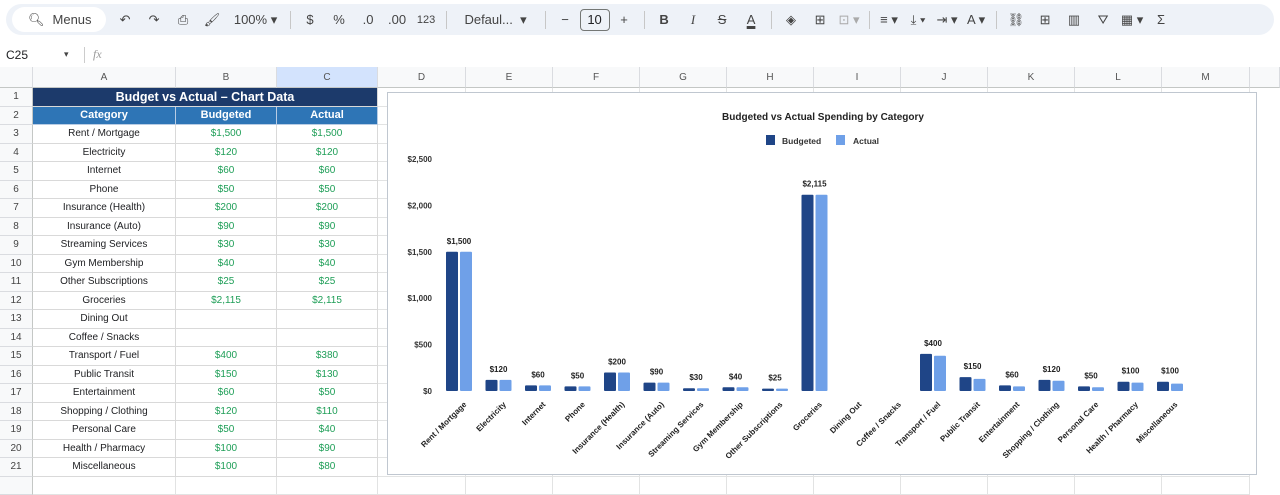 The height and width of the screenshot is (495, 1280). I want to click on row-header: 17, so click(16, 393).